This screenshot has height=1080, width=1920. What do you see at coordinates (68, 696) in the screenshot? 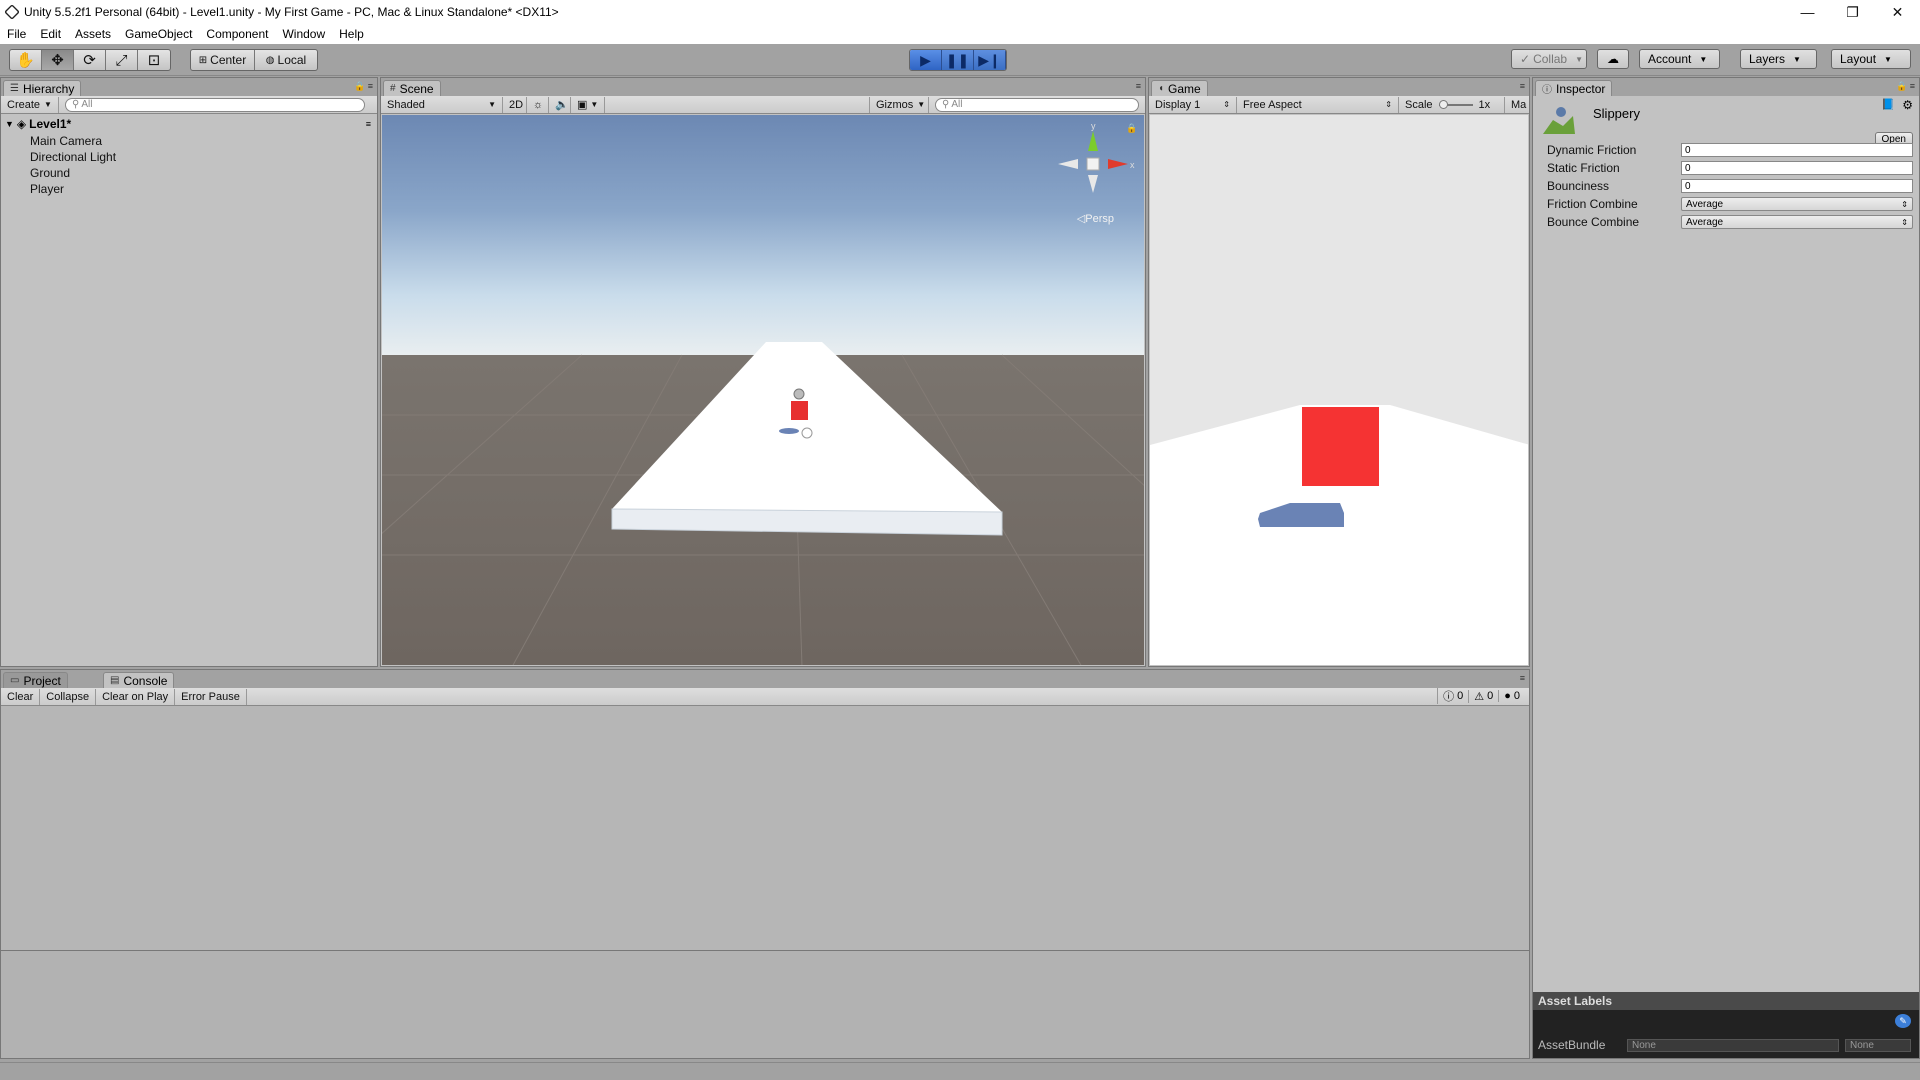
I see `collapse-button: Collapse` at bounding box center [68, 696].